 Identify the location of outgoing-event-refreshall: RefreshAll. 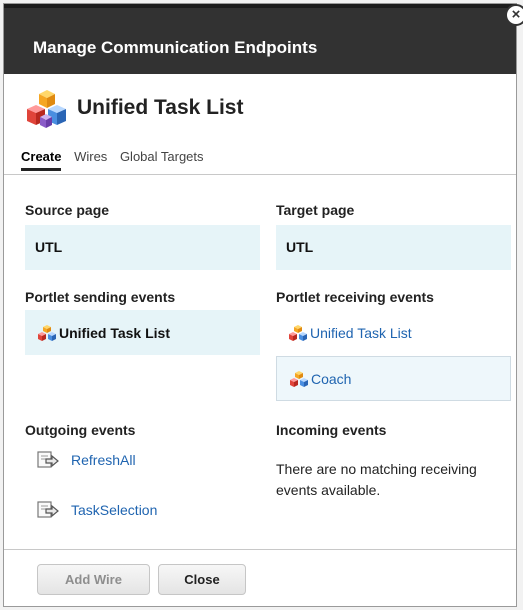
(86, 460).